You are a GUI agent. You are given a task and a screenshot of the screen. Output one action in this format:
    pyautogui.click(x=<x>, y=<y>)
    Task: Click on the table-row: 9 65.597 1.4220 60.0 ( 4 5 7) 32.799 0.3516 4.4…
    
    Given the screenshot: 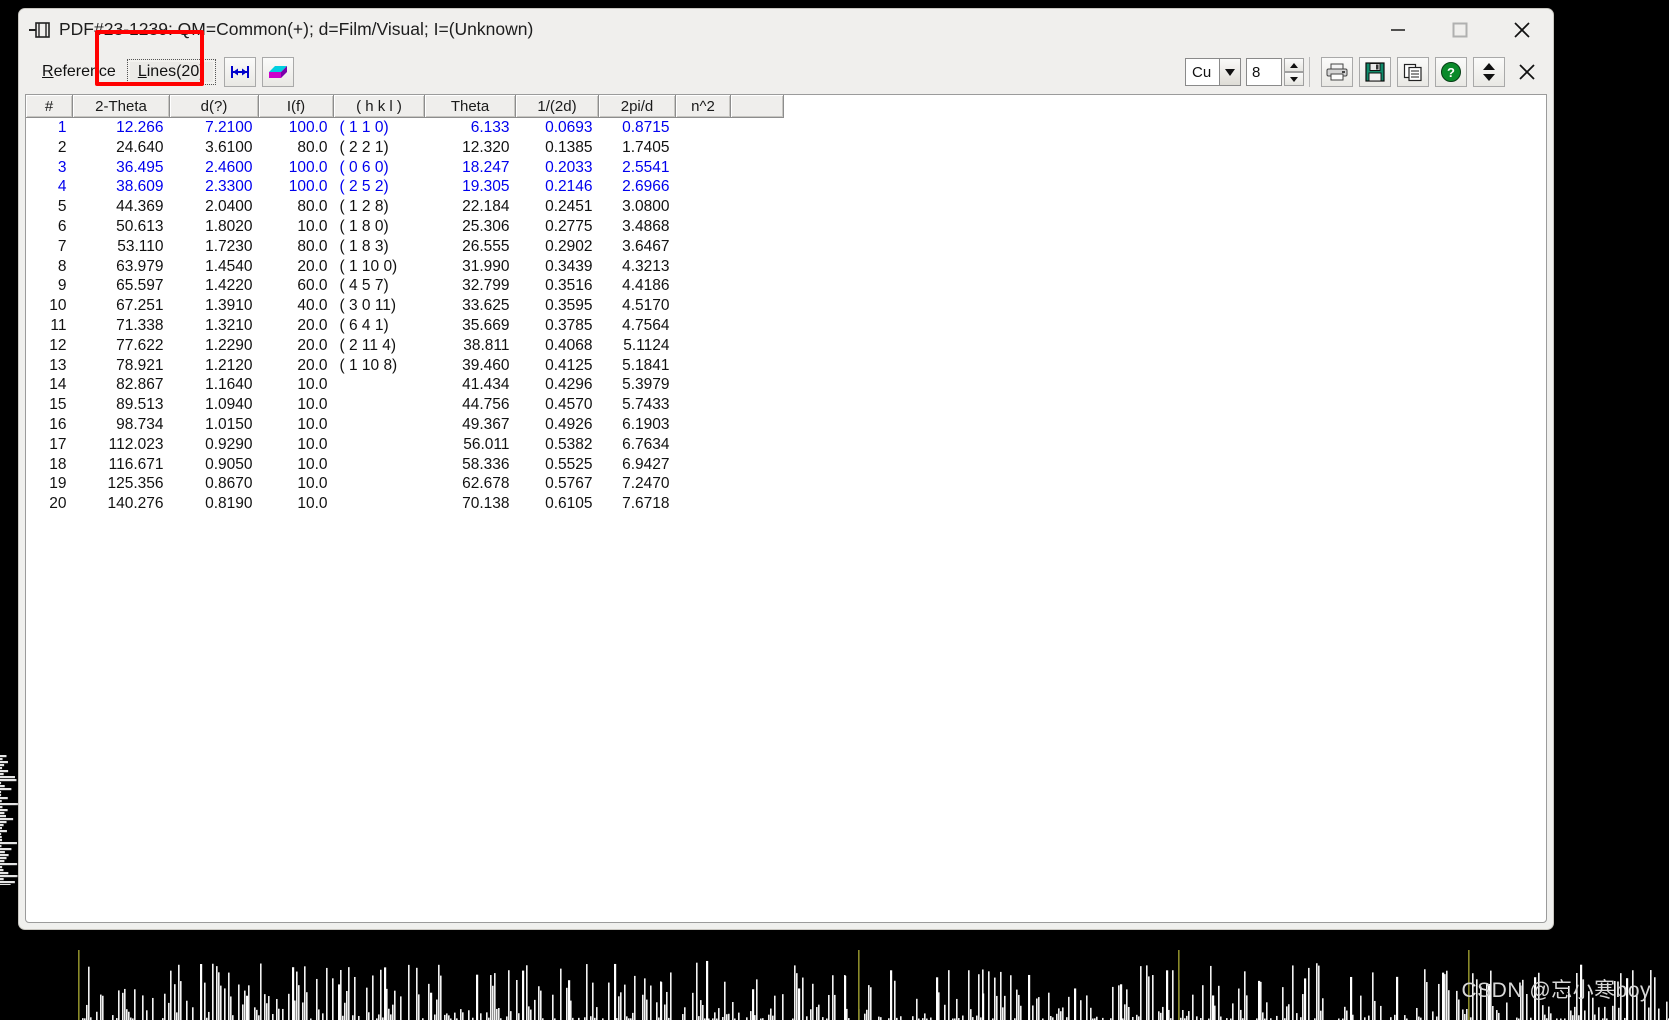 What is the action you would take?
    pyautogui.click(x=405, y=286)
    